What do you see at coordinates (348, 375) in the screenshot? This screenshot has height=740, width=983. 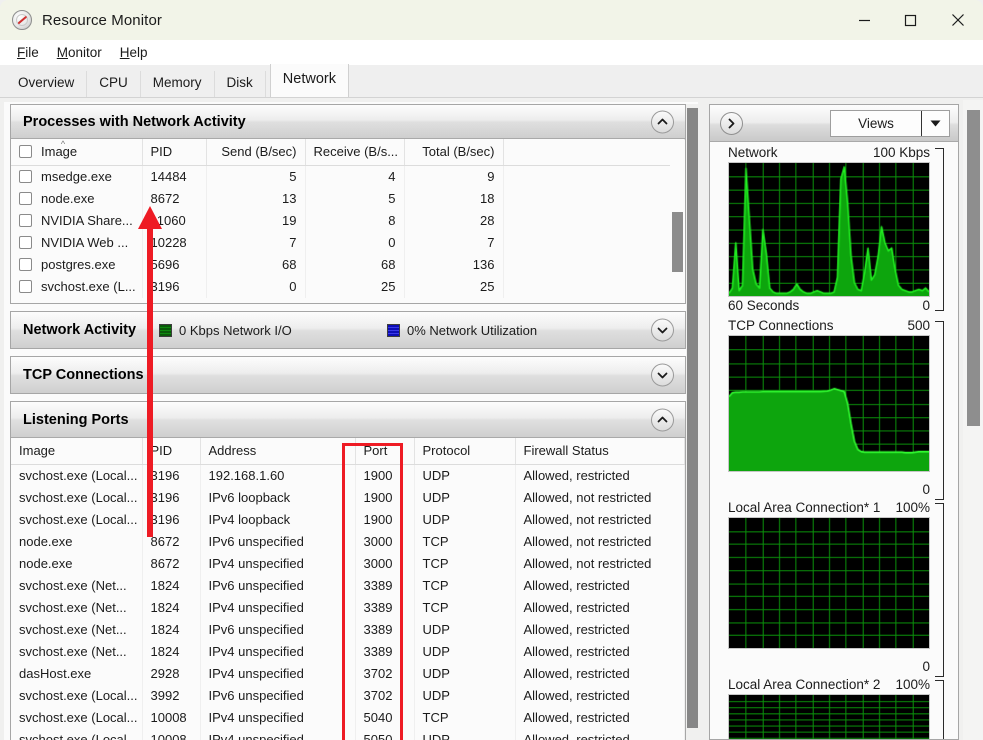 I see `tcp-connections-section-header: TCP Connections` at bounding box center [348, 375].